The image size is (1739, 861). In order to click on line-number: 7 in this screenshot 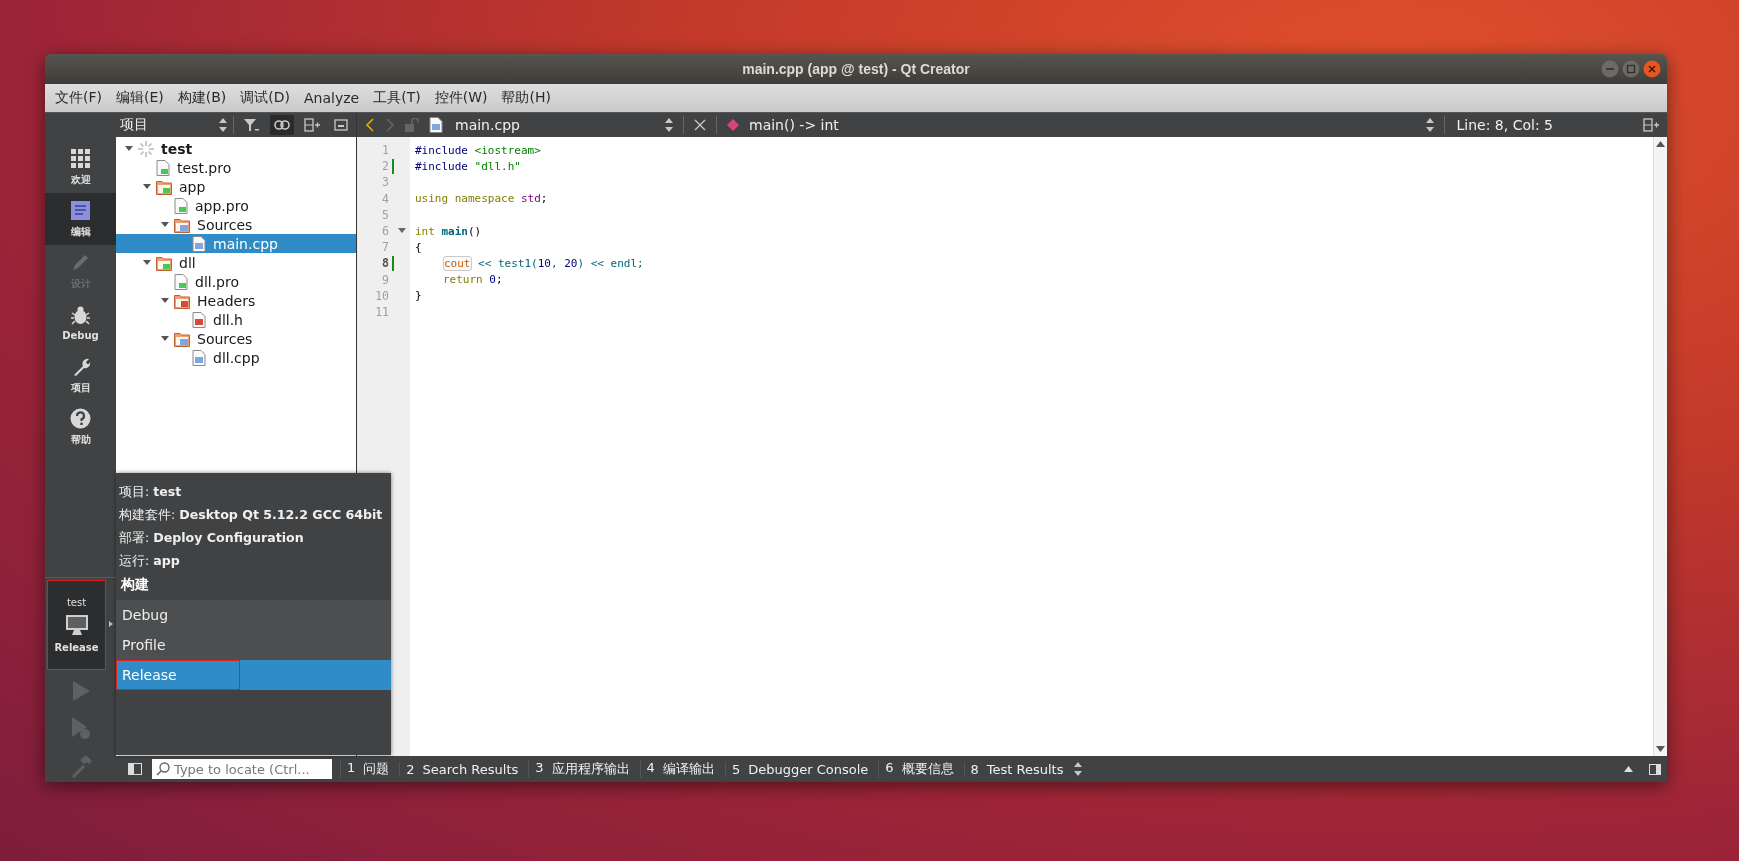, I will do `click(385, 247)`.